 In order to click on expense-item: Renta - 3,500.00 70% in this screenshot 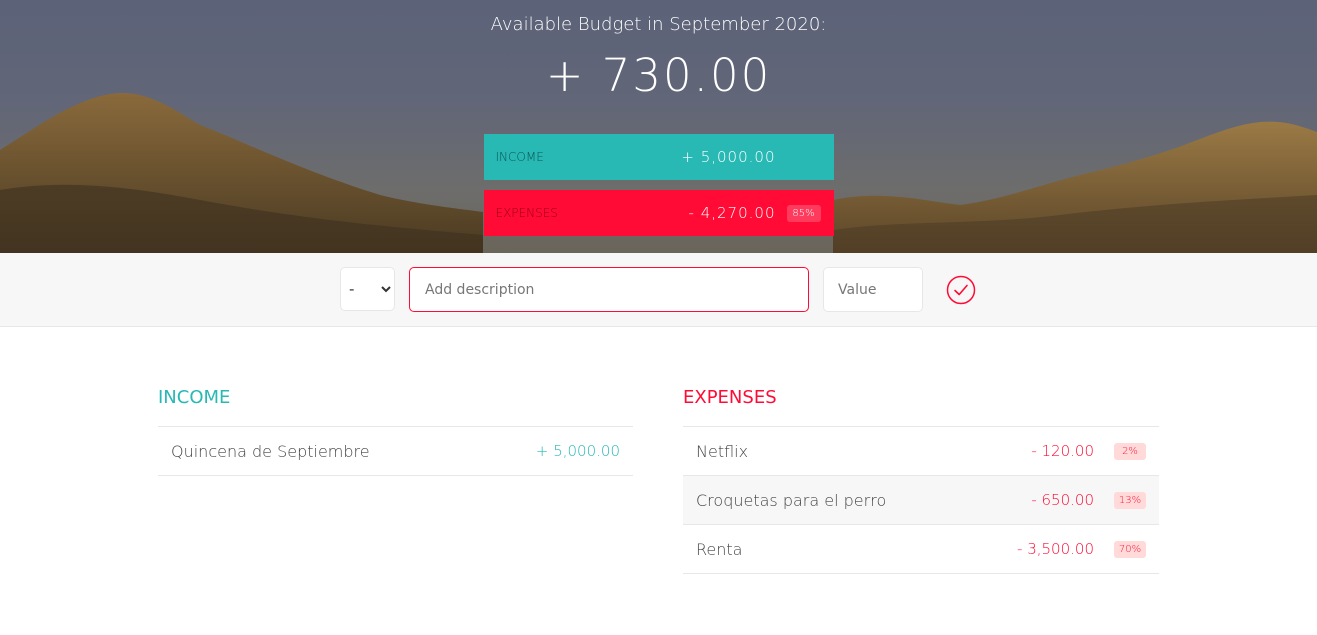, I will do `click(921, 549)`.